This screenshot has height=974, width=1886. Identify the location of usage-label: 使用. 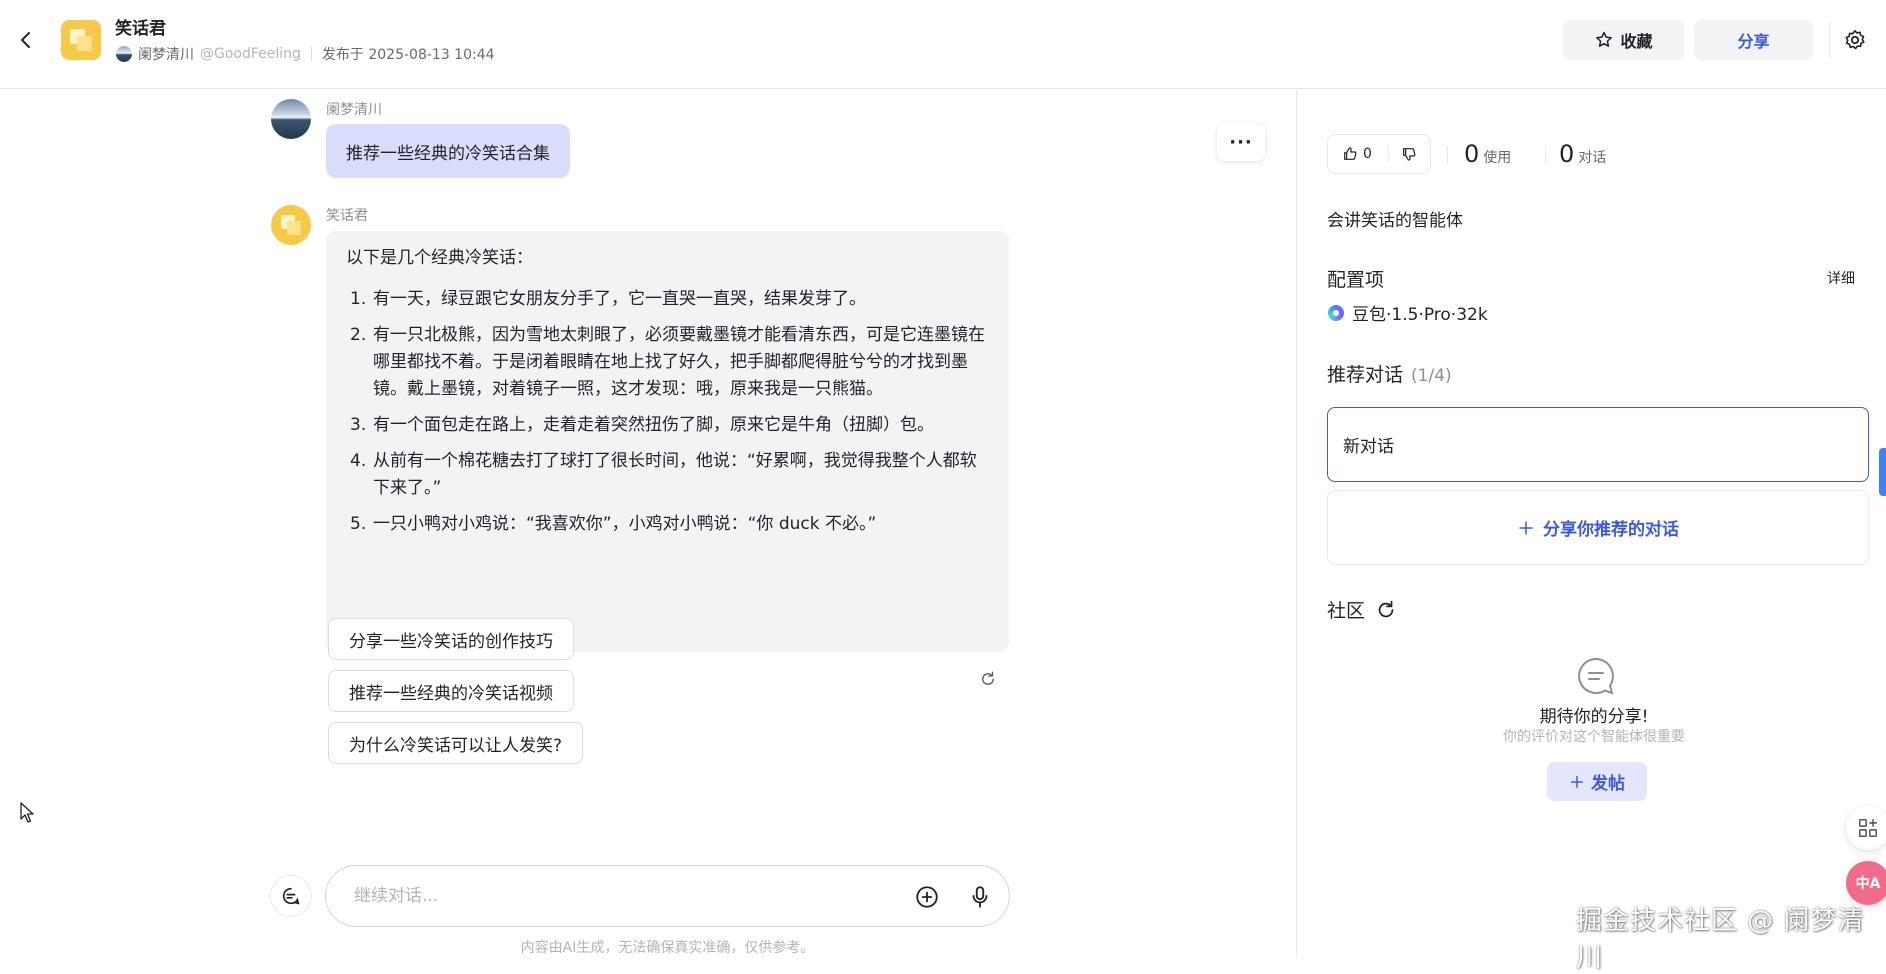
(1497, 158).